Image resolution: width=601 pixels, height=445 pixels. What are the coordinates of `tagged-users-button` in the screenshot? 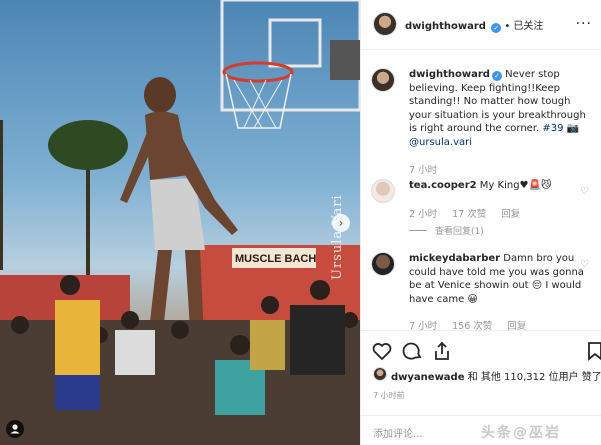 It's located at (15, 429).